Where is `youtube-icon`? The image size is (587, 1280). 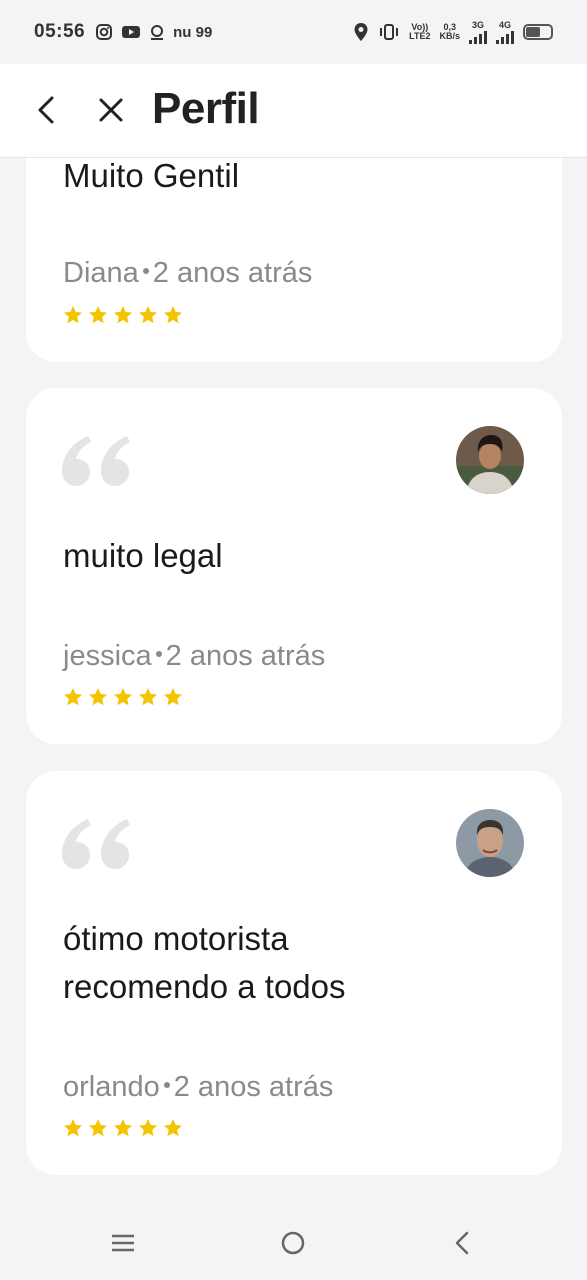 youtube-icon is located at coordinates (131, 32).